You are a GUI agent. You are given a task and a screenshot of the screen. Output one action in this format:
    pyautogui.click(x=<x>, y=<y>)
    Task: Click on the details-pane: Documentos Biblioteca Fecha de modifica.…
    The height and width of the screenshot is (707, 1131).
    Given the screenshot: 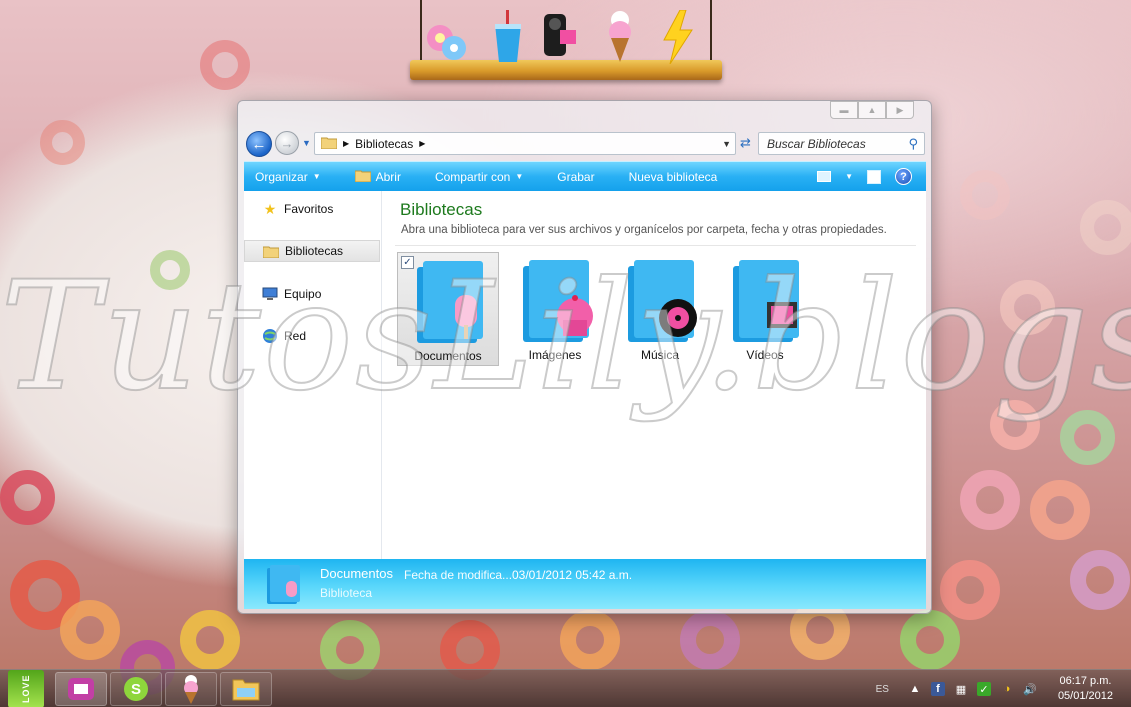 What is the action you would take?
    pyautogui.click(x=585, y=584)
    